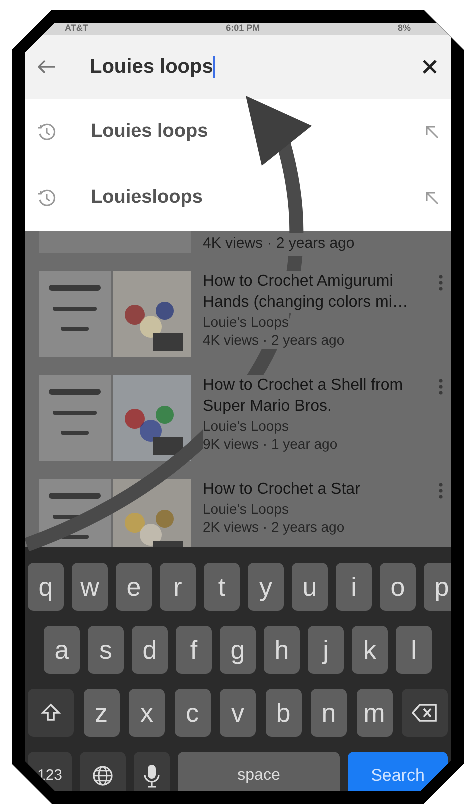 The image size is (464, 804). What do you see at coordinates (266, 587) in the screenshot?
I see `keyboard-key: y` at bounding box center [266, 587].